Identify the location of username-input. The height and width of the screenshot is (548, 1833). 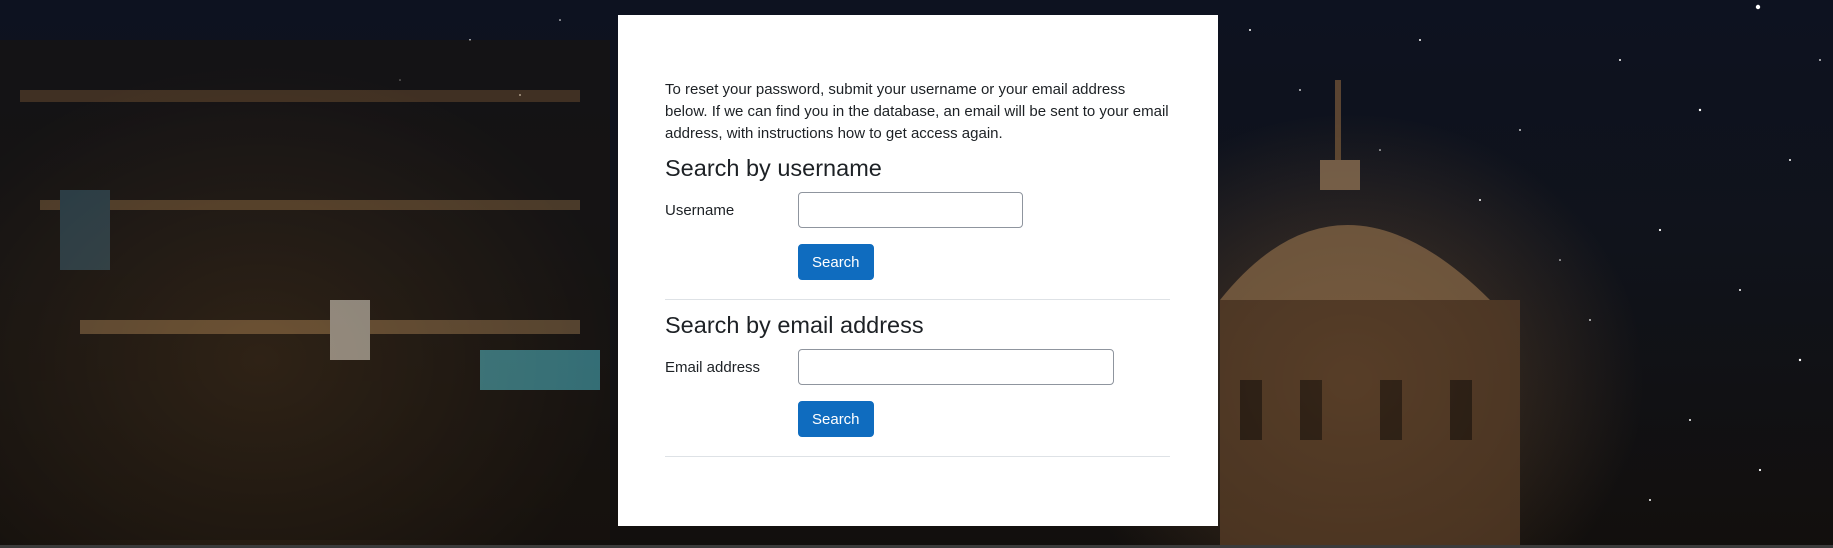
(910, 210).